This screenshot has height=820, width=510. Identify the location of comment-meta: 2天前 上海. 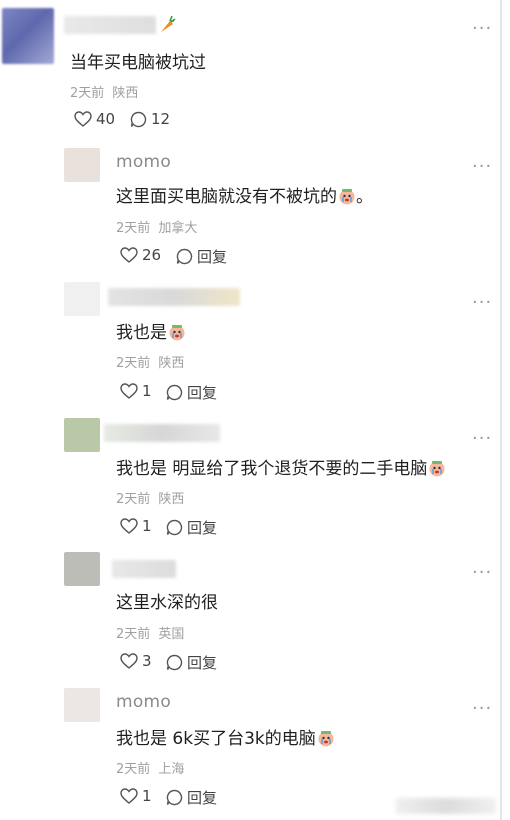
(150, 767).